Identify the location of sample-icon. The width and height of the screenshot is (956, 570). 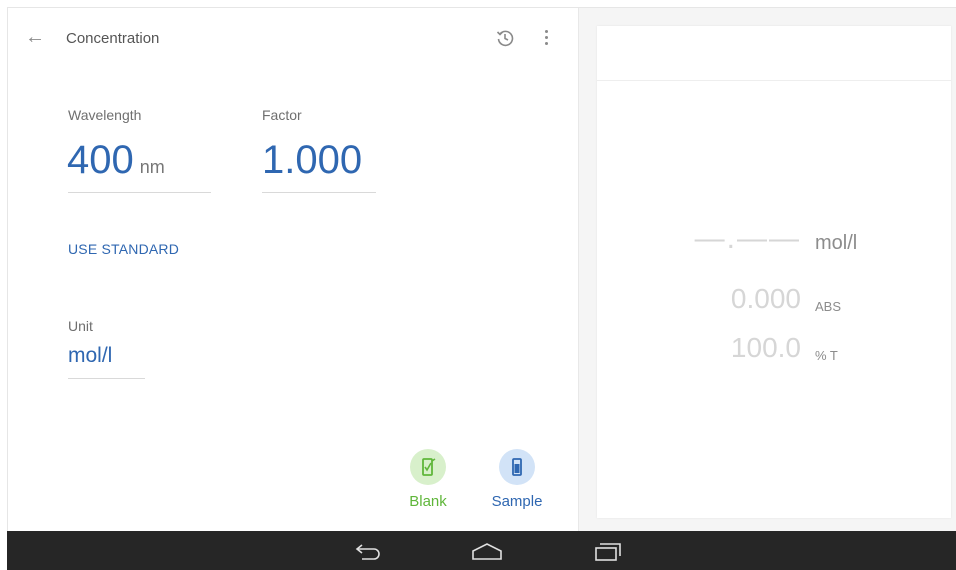
(517, 467).